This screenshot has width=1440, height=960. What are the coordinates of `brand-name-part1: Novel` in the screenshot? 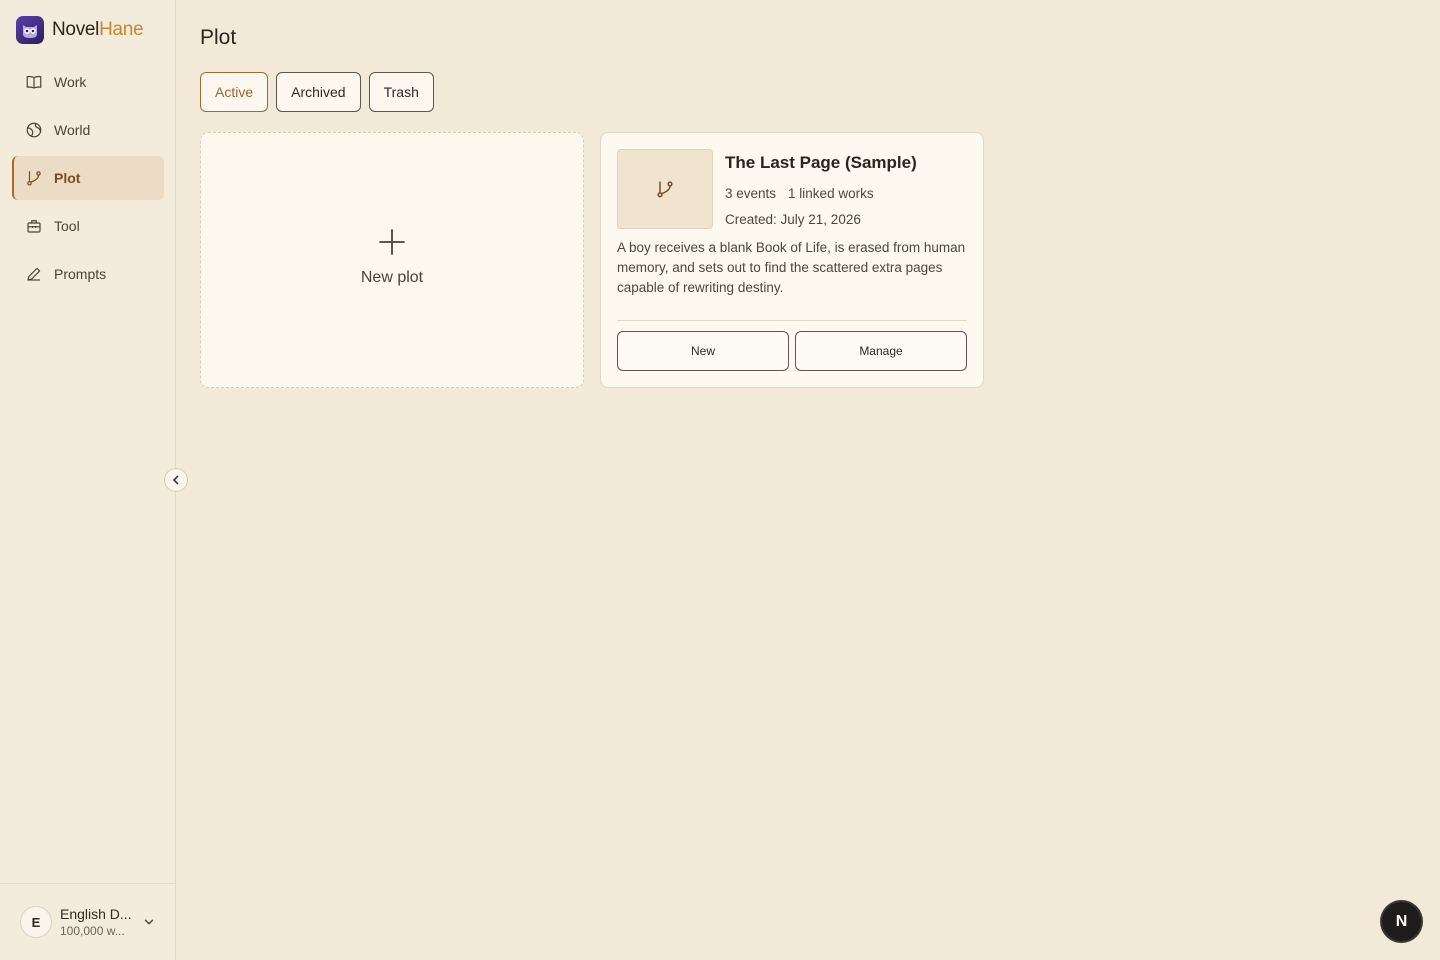 It's located at (76, 29).